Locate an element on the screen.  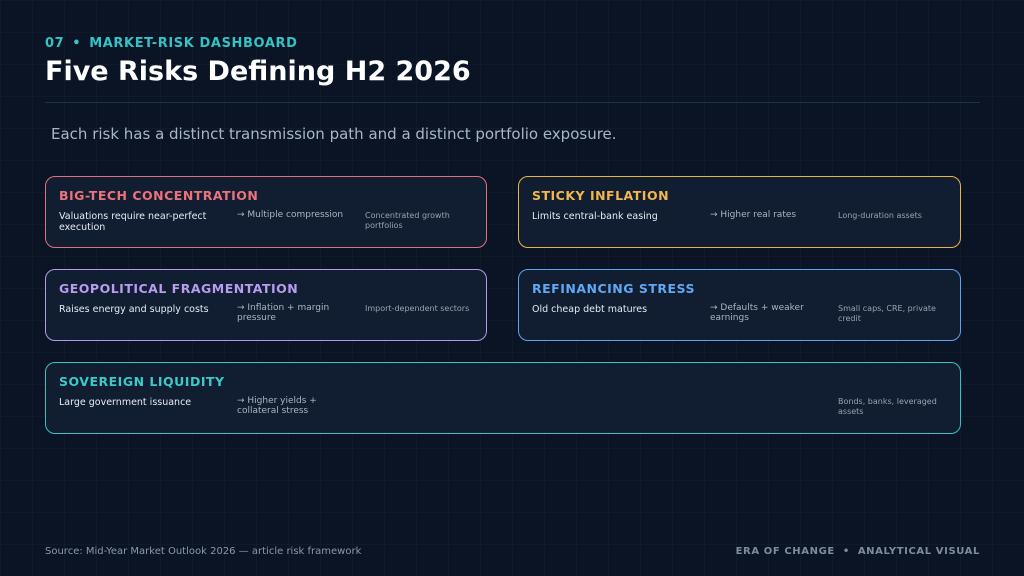
footer-brand: ERA OF CHANGE • ANALYTICAL VISUAL is located at coordinates (858, 551).